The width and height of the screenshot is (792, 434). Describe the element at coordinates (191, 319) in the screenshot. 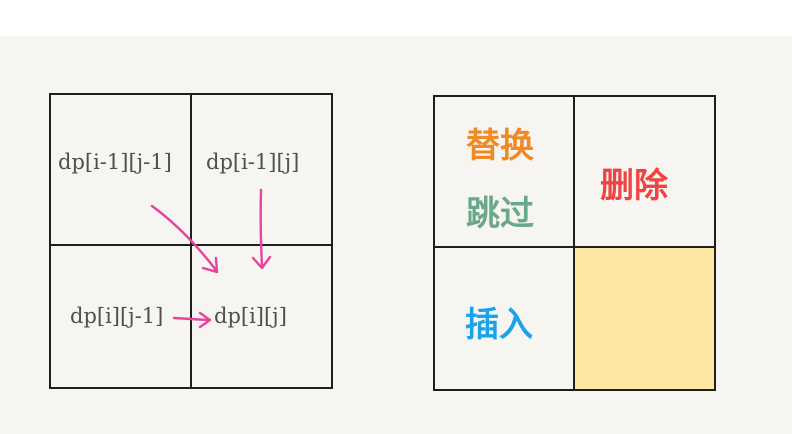

I see `right-arrow` at that location.